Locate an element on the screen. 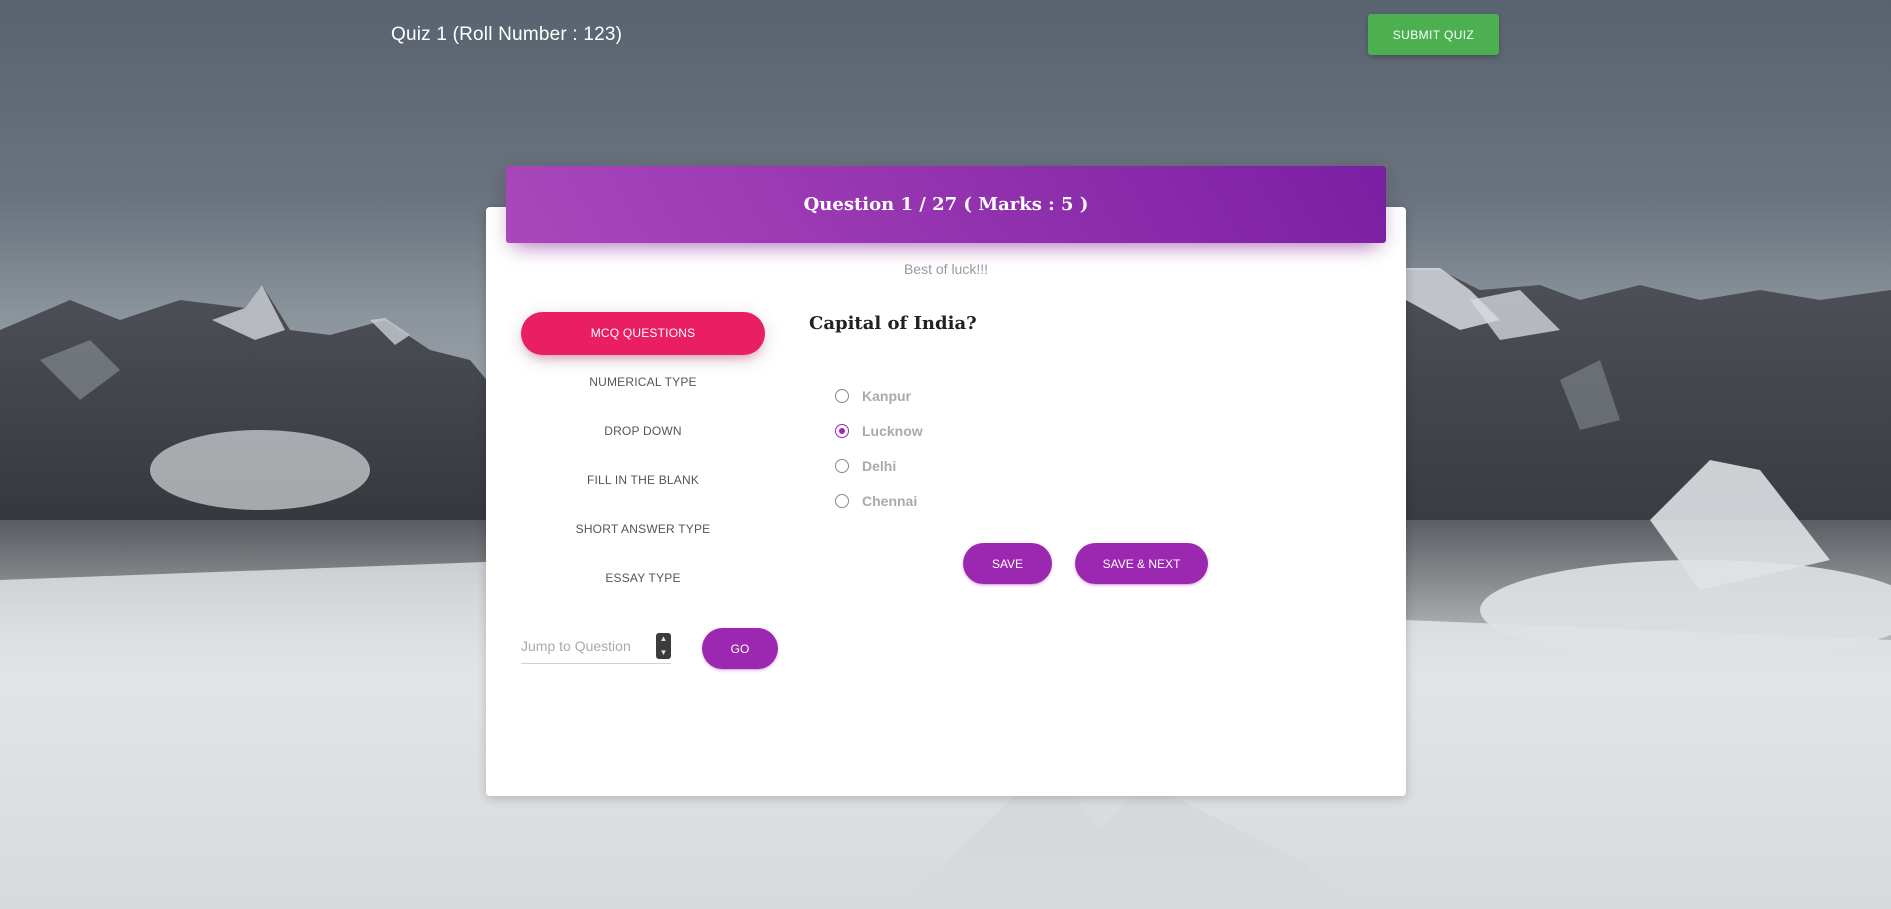 This screenshot has height=909, width=1891. save-and-next-button: SAVE & NEXT is located at coordinates (1141, 563).